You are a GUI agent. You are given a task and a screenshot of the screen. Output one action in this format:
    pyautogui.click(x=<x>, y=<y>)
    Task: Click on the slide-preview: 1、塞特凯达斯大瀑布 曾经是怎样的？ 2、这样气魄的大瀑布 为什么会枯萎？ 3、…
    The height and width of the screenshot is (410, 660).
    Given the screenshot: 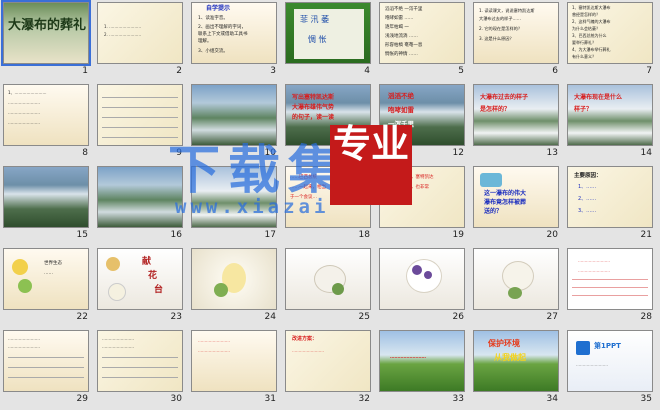 What is the action you would take?
    pyautogui.click(x=610, y=33)
    